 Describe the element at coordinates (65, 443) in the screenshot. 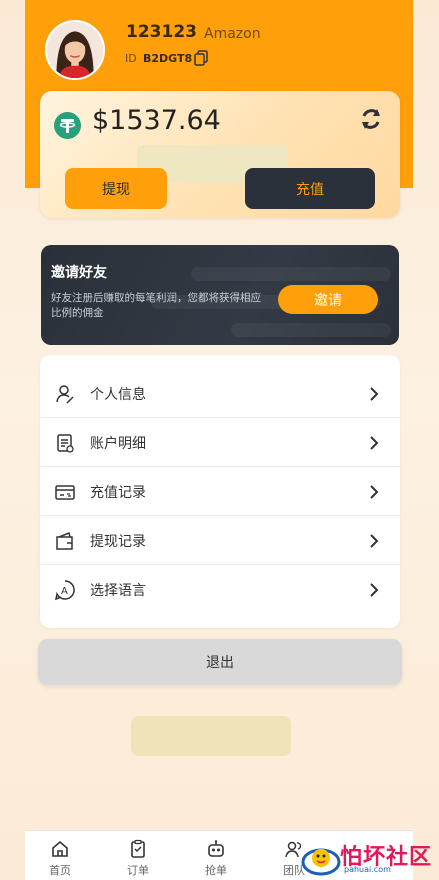

I see `ledger-icon` at that location.